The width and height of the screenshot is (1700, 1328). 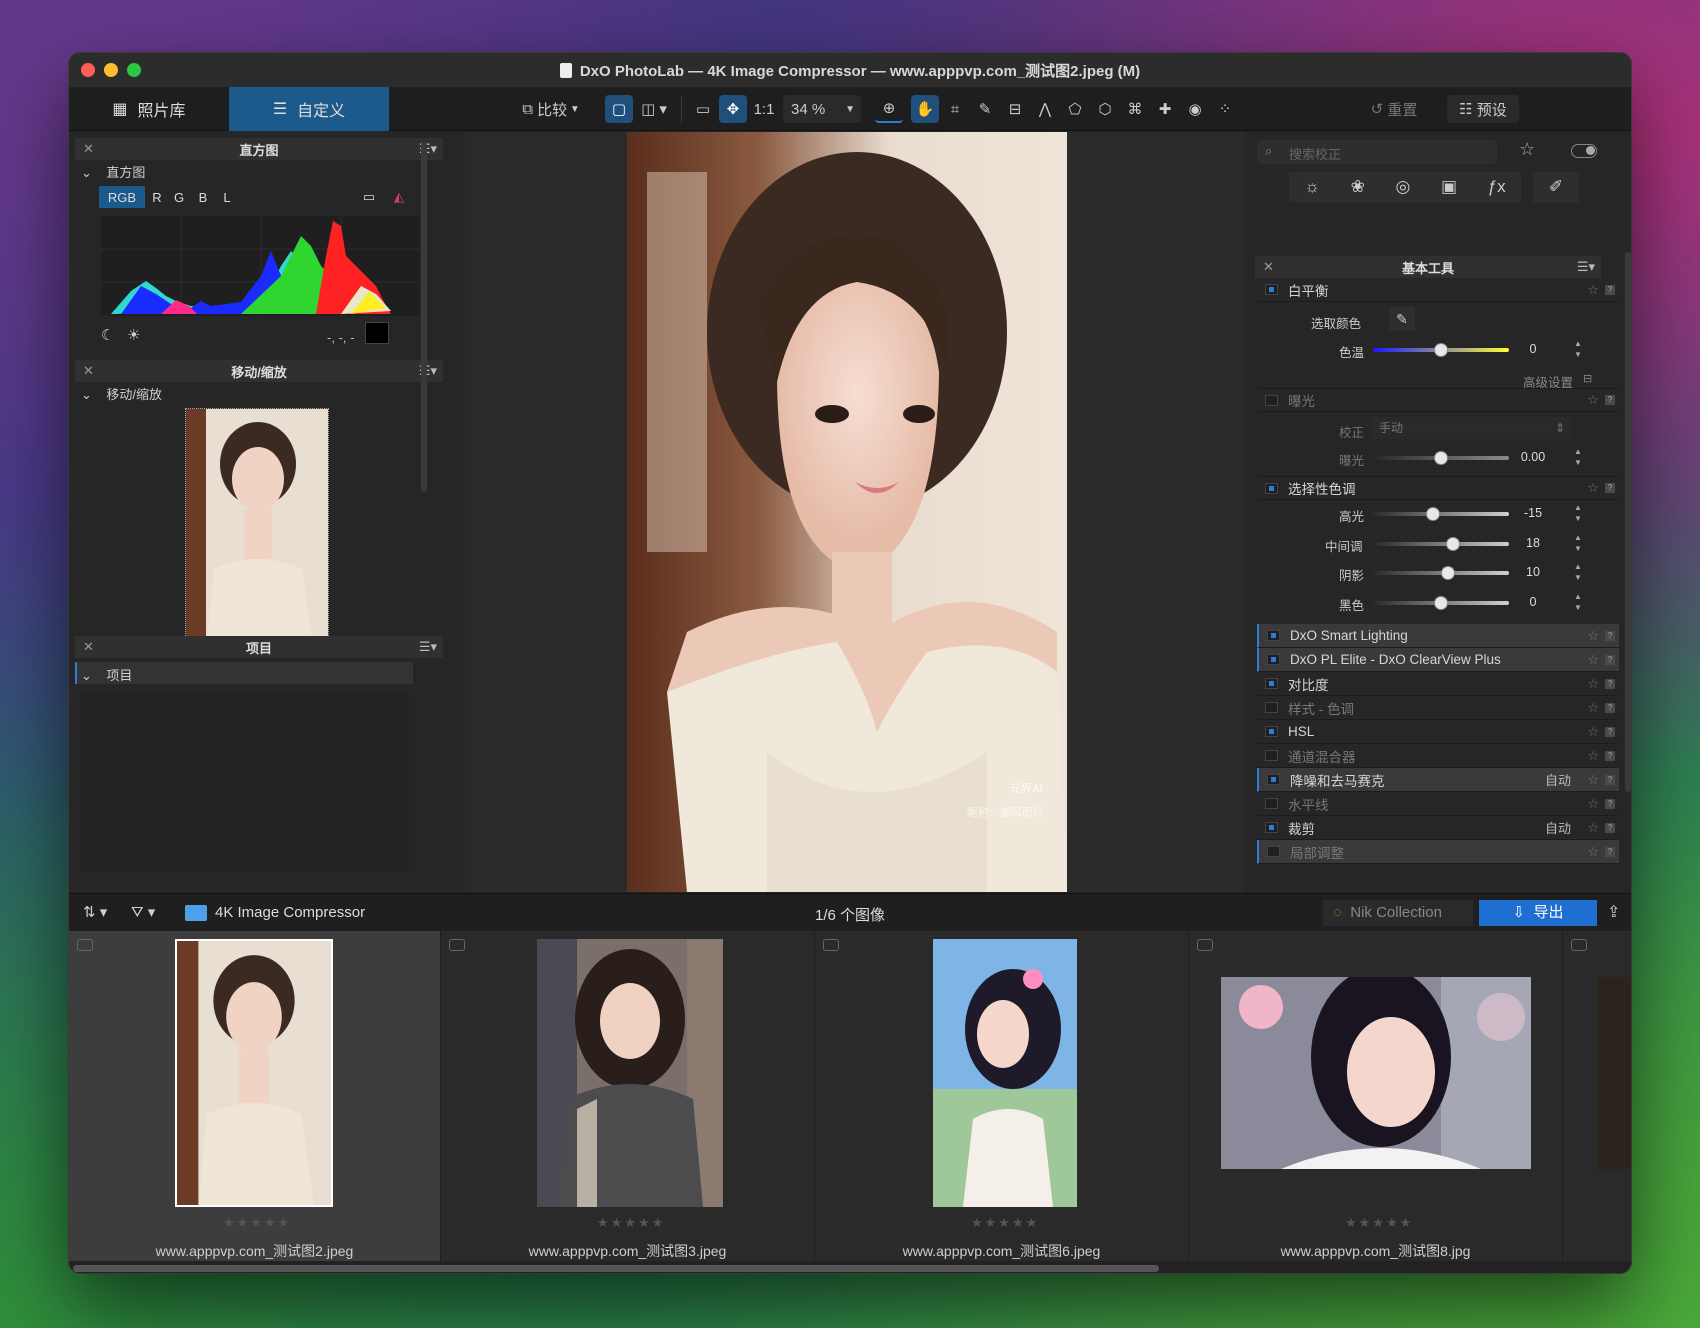 I want to click on tone-value: 0, so click(x=1533, y=602).